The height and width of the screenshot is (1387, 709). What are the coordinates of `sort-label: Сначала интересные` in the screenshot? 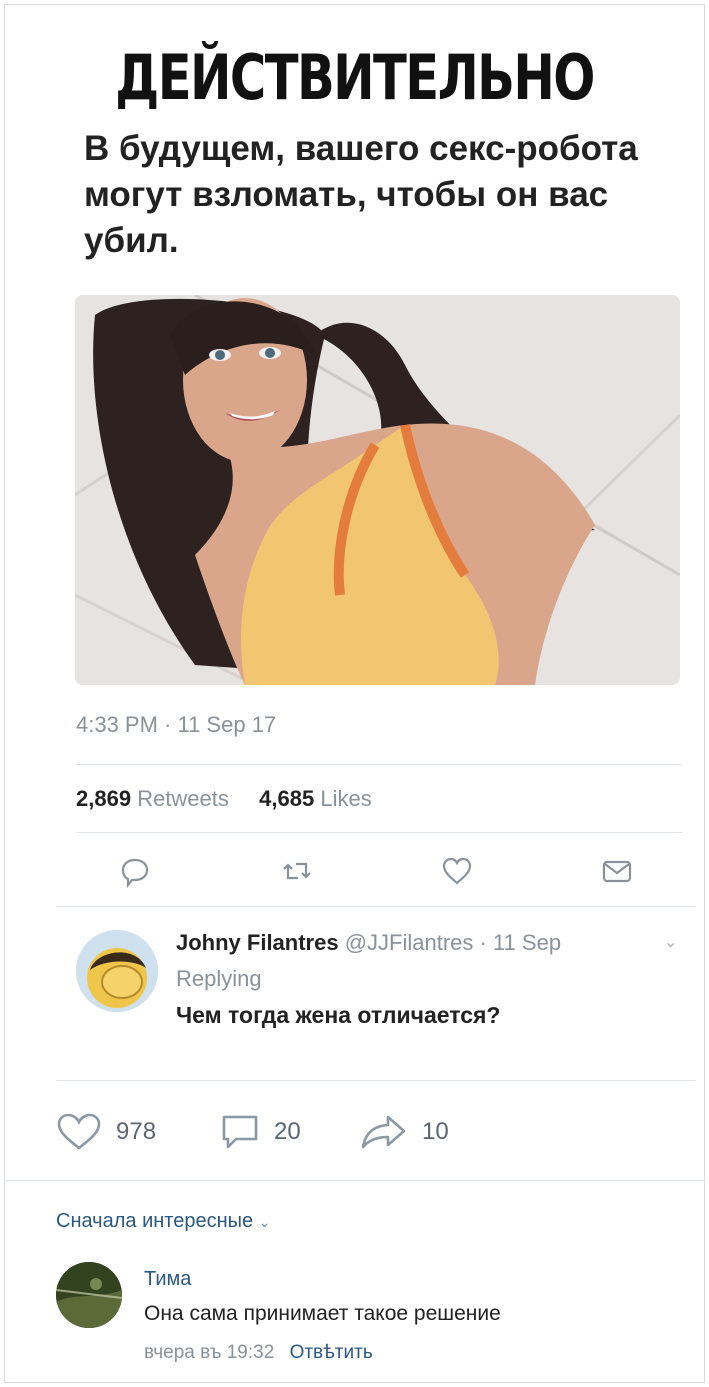 It's located at (155, 1221).